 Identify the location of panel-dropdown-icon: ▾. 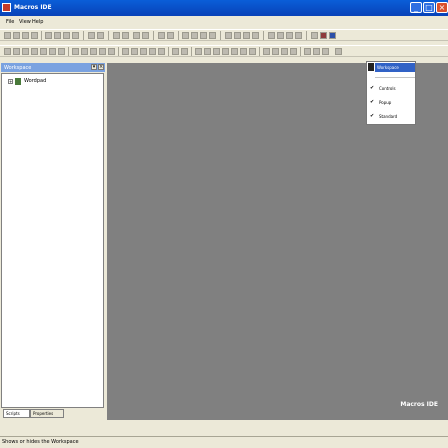
(94, 67).